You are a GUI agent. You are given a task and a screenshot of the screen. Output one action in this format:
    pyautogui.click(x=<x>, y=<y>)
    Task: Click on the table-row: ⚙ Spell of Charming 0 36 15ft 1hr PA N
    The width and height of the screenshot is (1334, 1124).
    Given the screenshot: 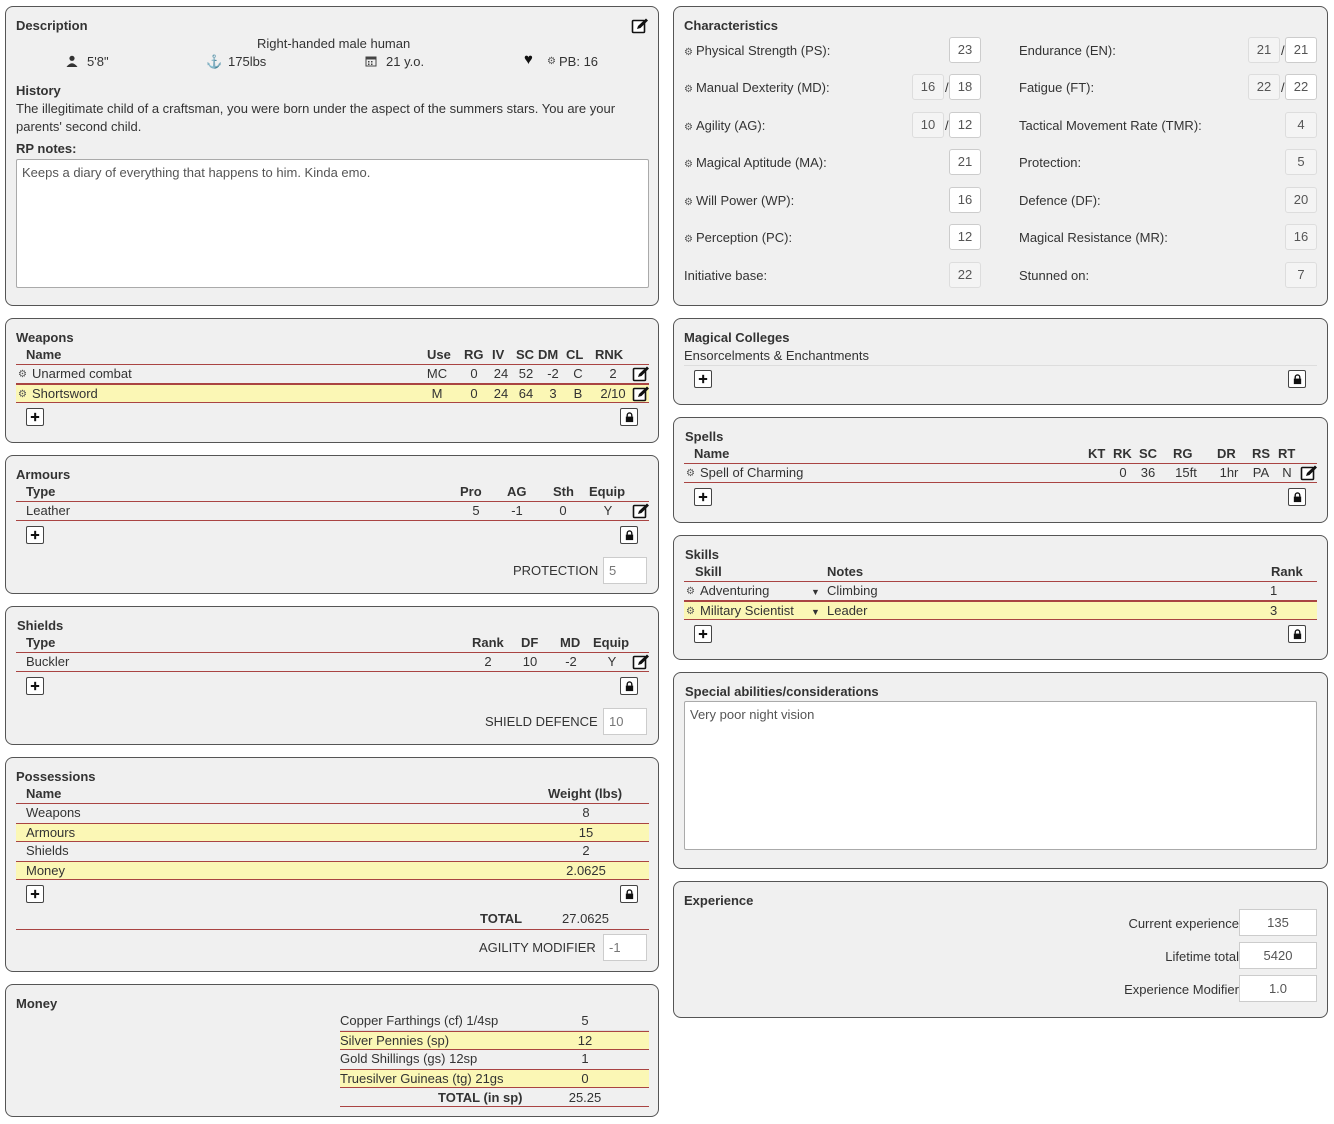 What is the action you would take?
    pyautogui.click(x=1000, y=473)
    